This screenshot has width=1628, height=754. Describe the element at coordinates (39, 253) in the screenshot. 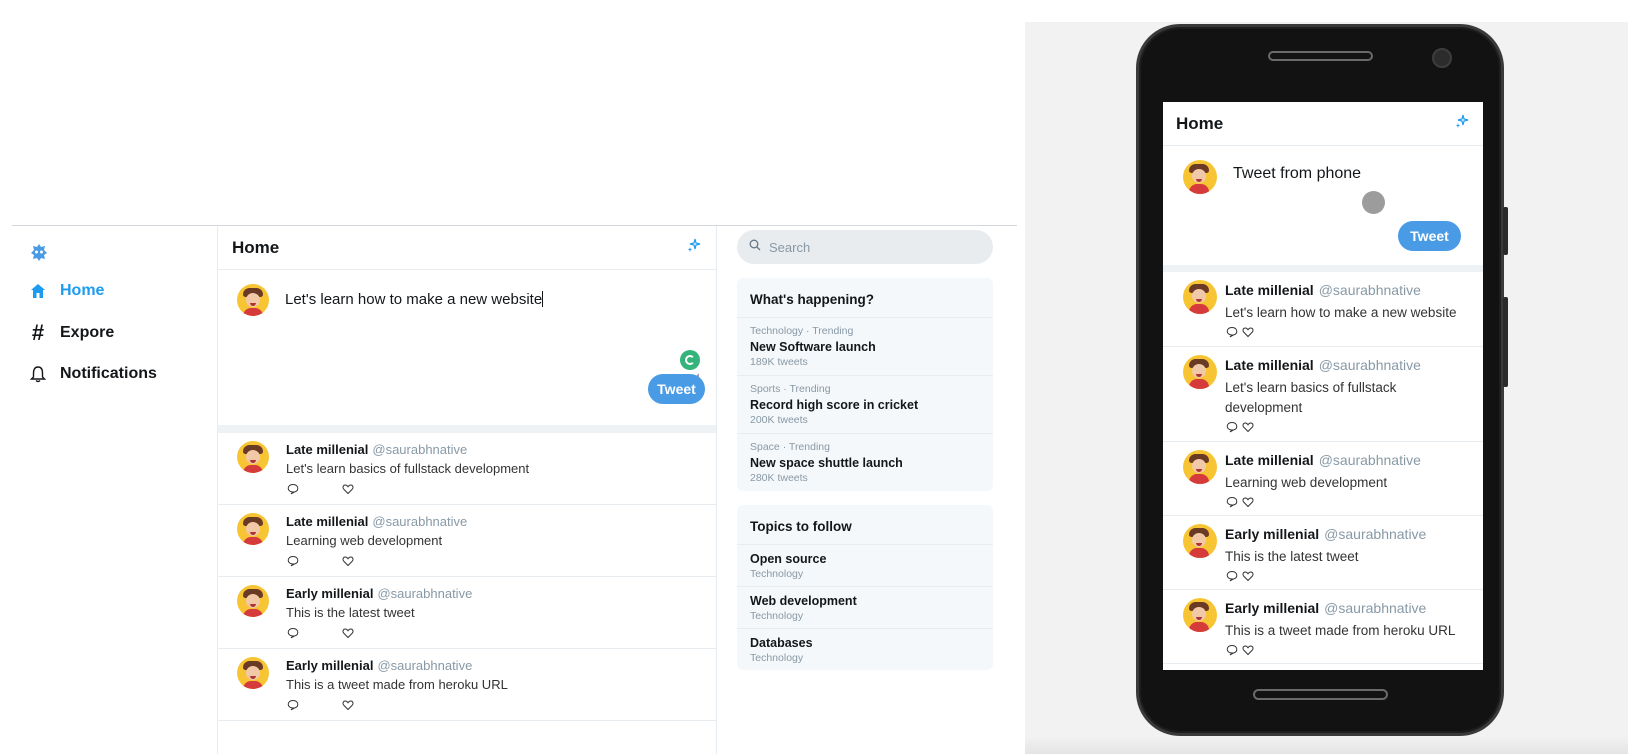

I see `app-logo-icon` at that location.